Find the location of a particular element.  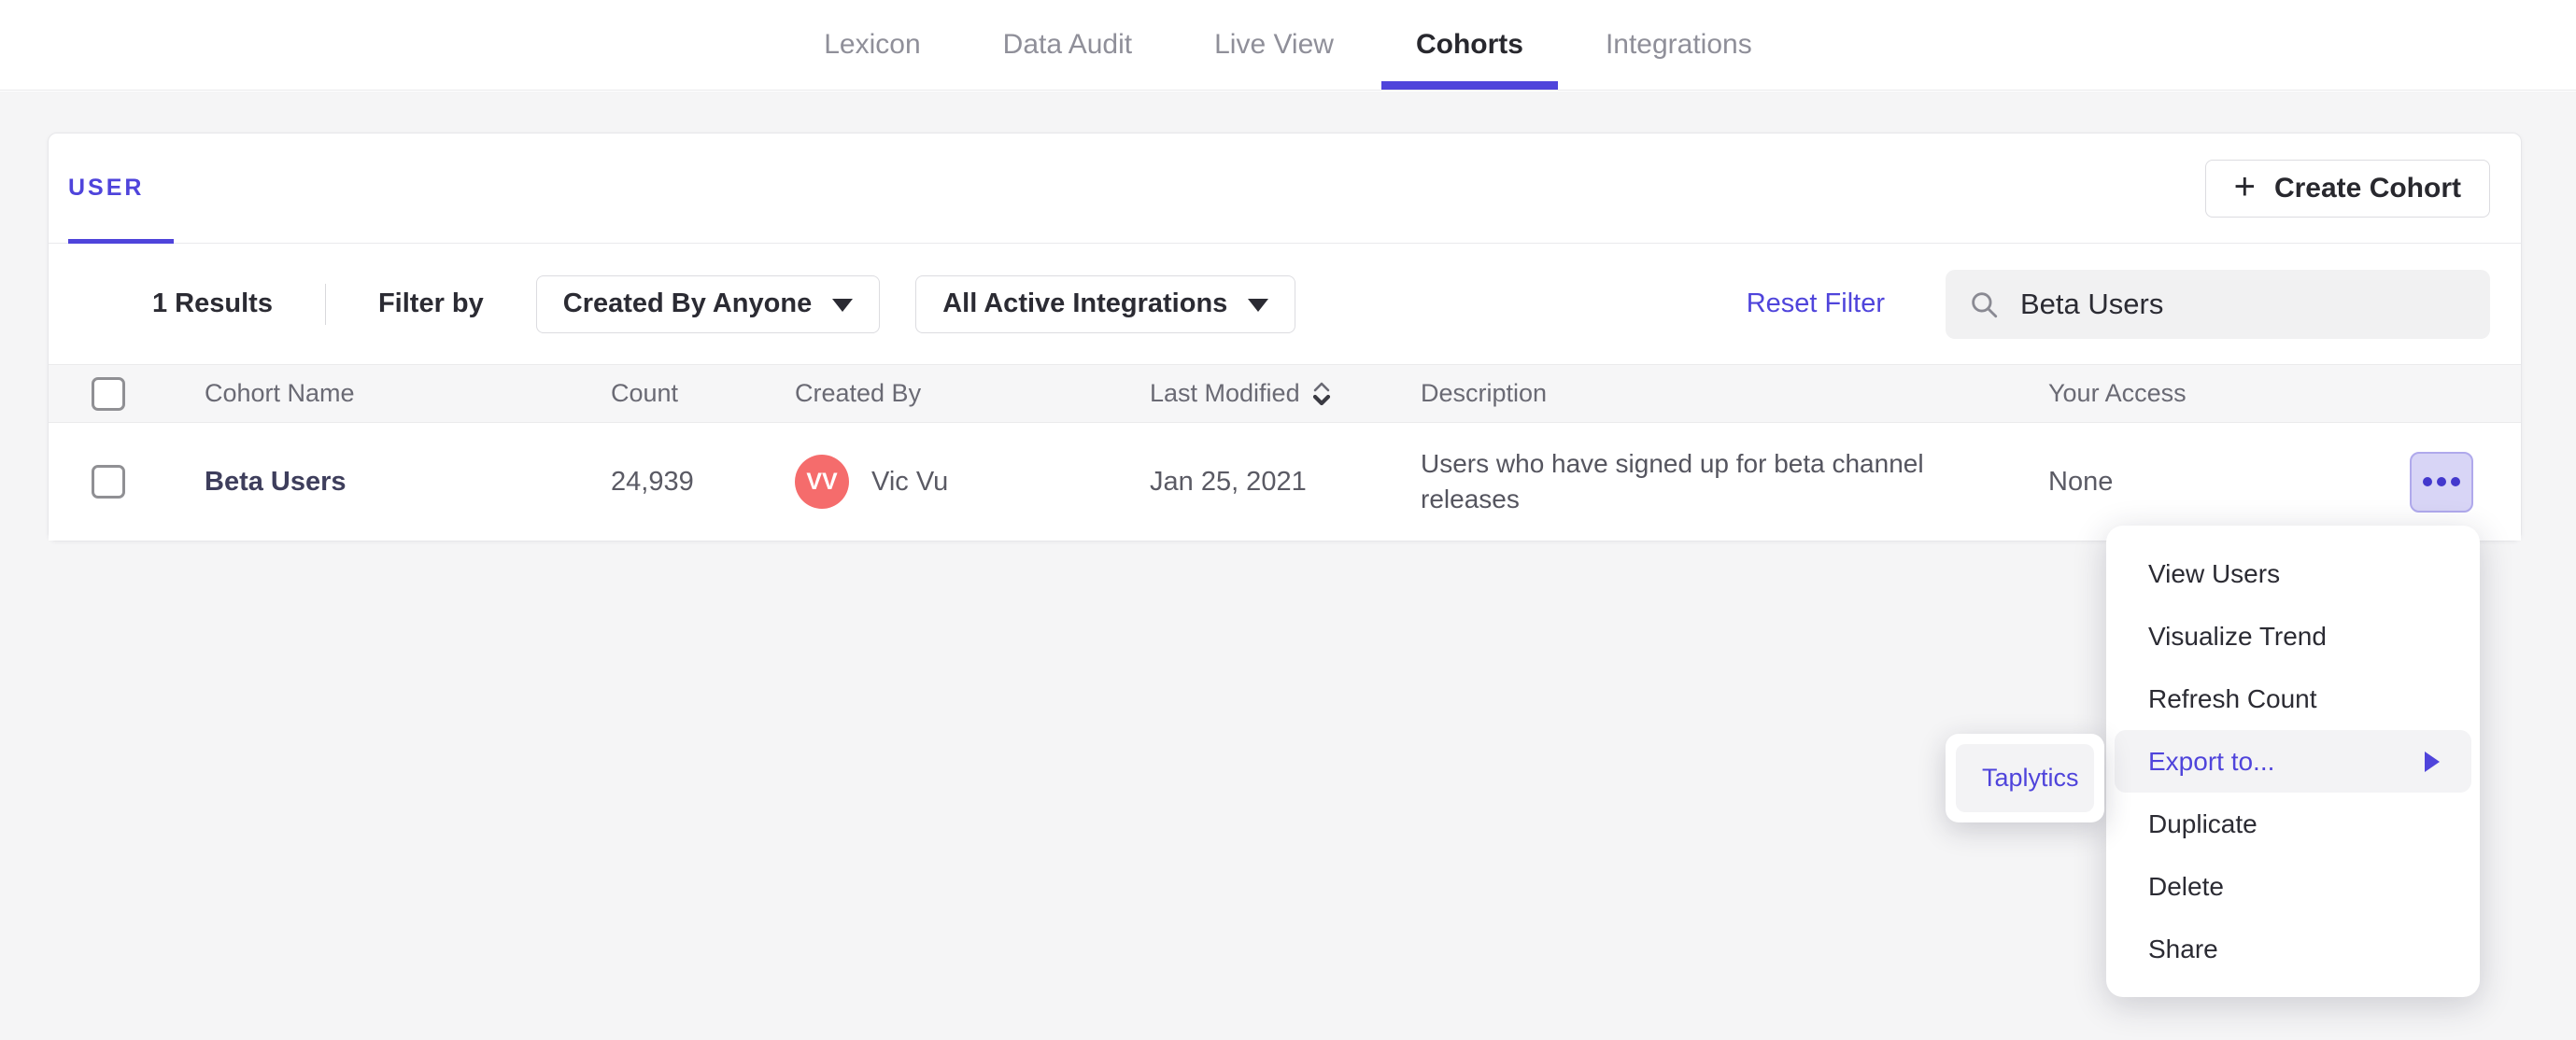

avatar: VV is located at coordinates (822, 482).